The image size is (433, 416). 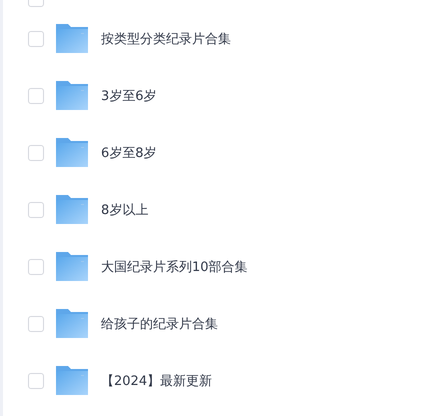 What do you see at coordinates (124, 209) in the screenshot?
I see `folder-name: 8岁以上` at bounding box center [124, 209].